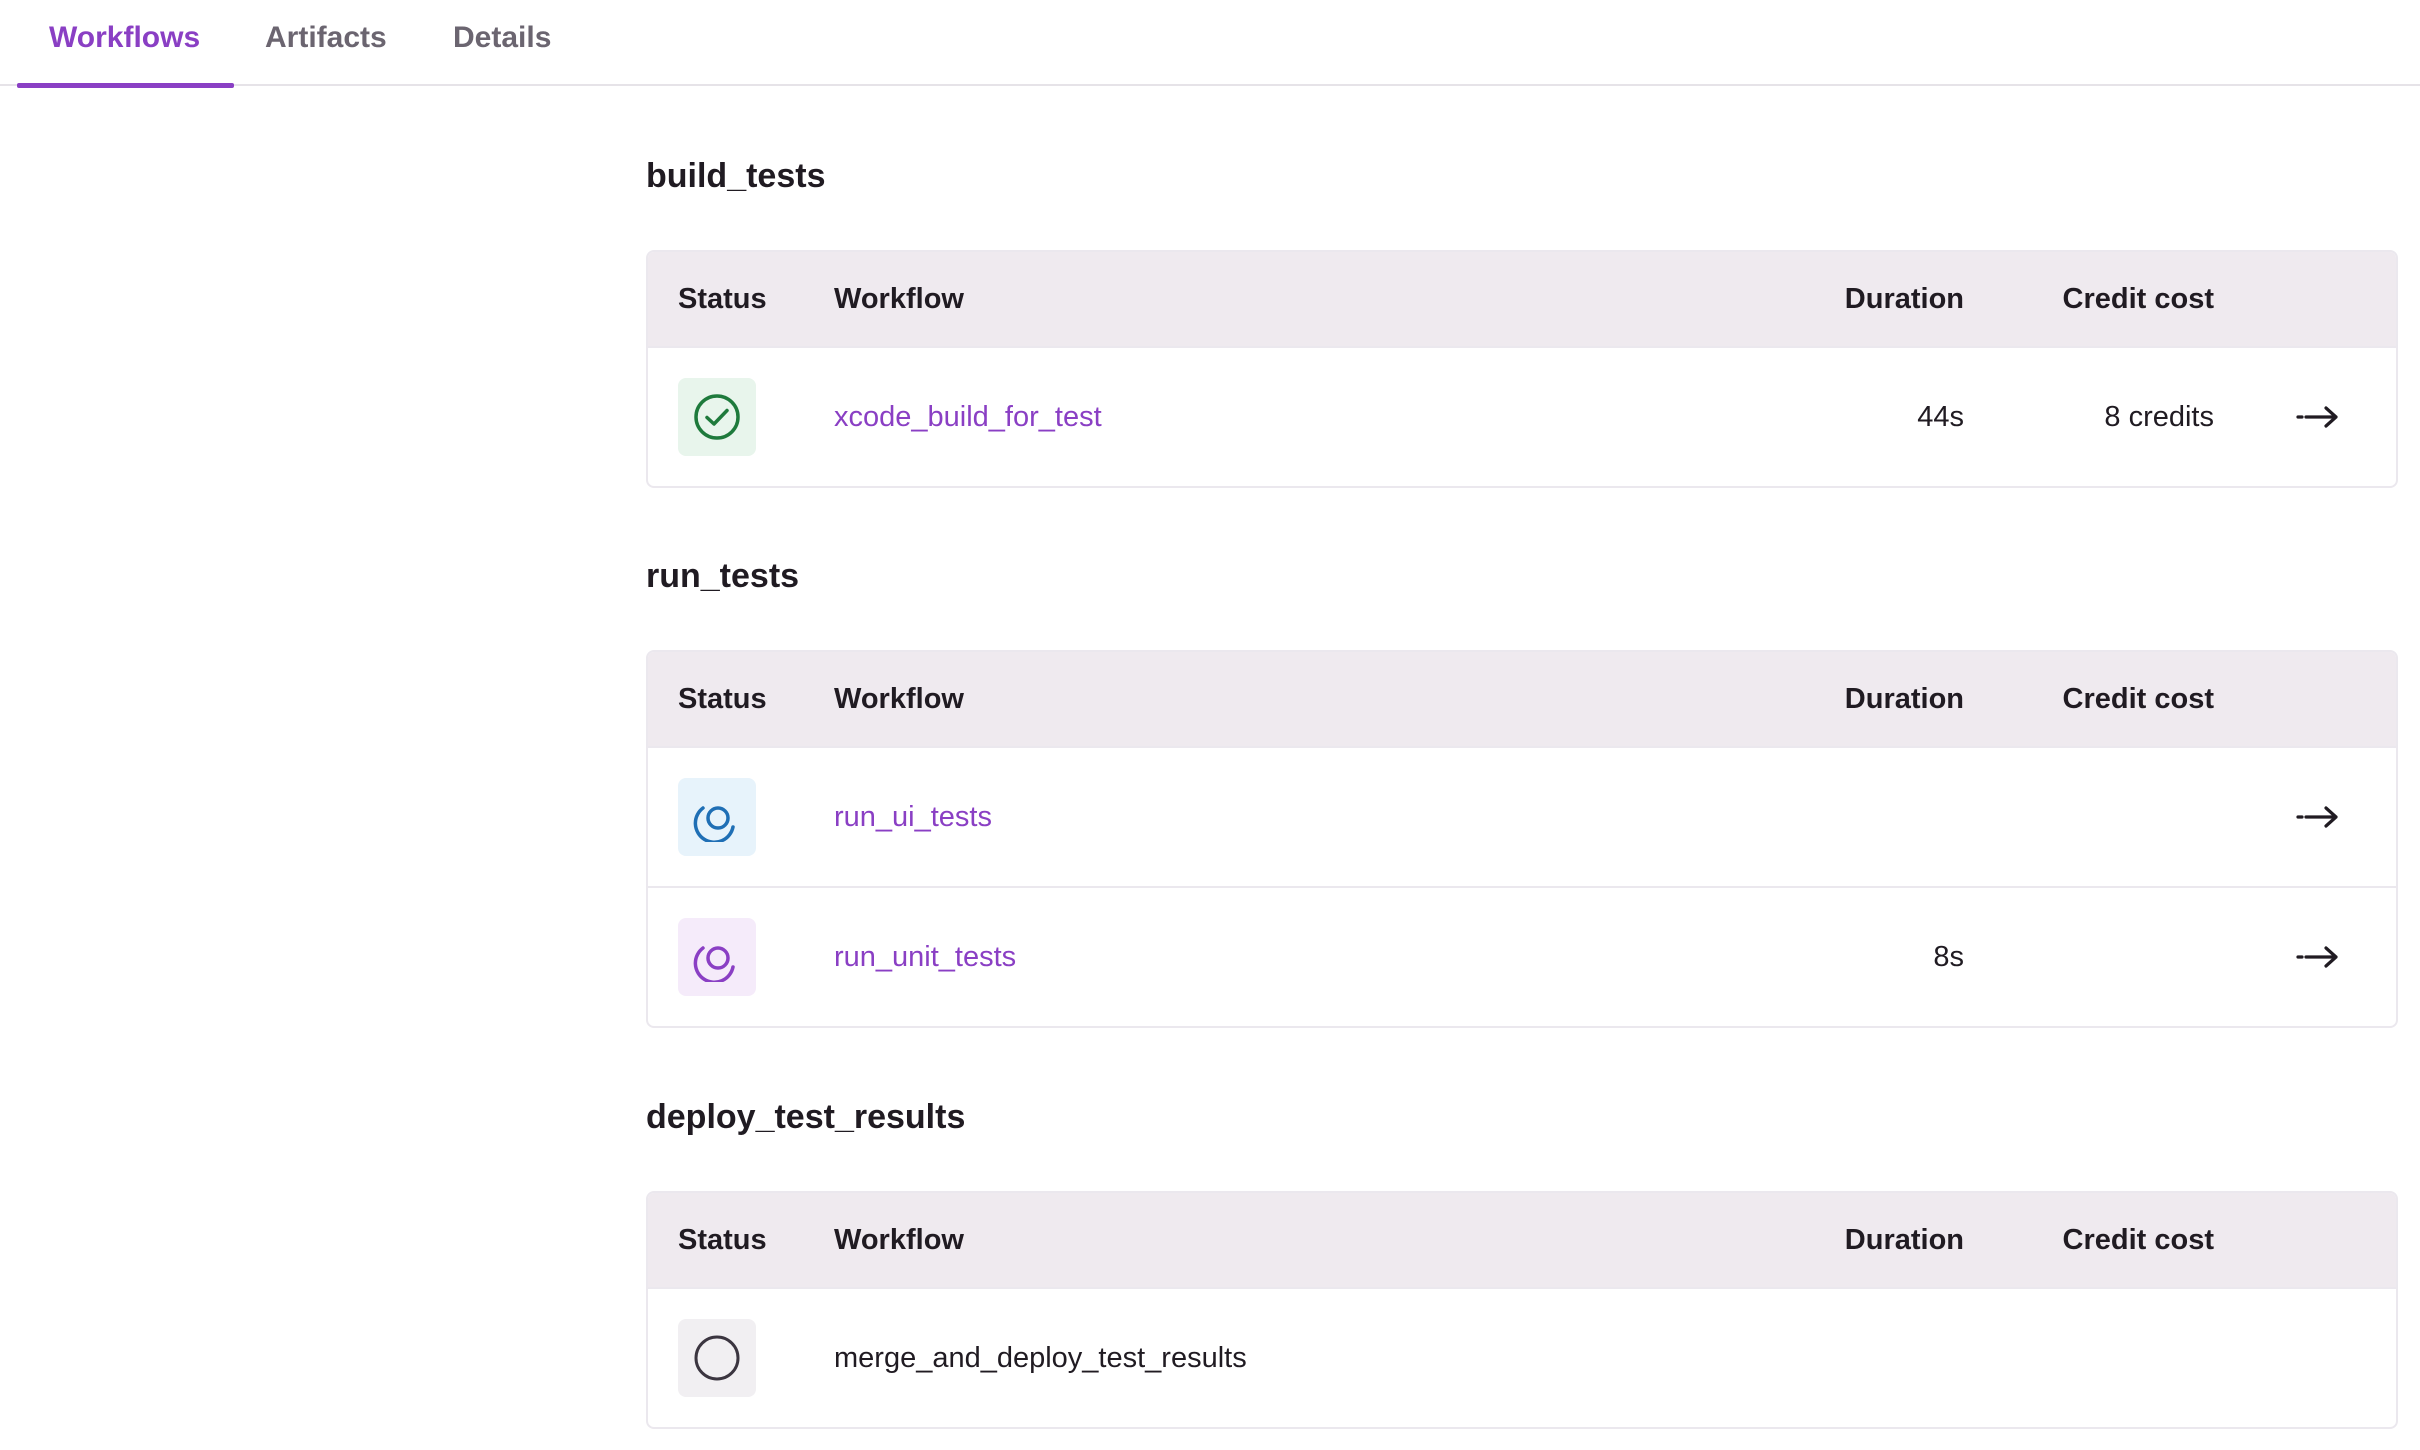 The width and height of the screenshot is (2420, 1450). Describe the element at coordinates (1522, 816) in the screenshot. I see `table-row: run_ui_tests` at that location.